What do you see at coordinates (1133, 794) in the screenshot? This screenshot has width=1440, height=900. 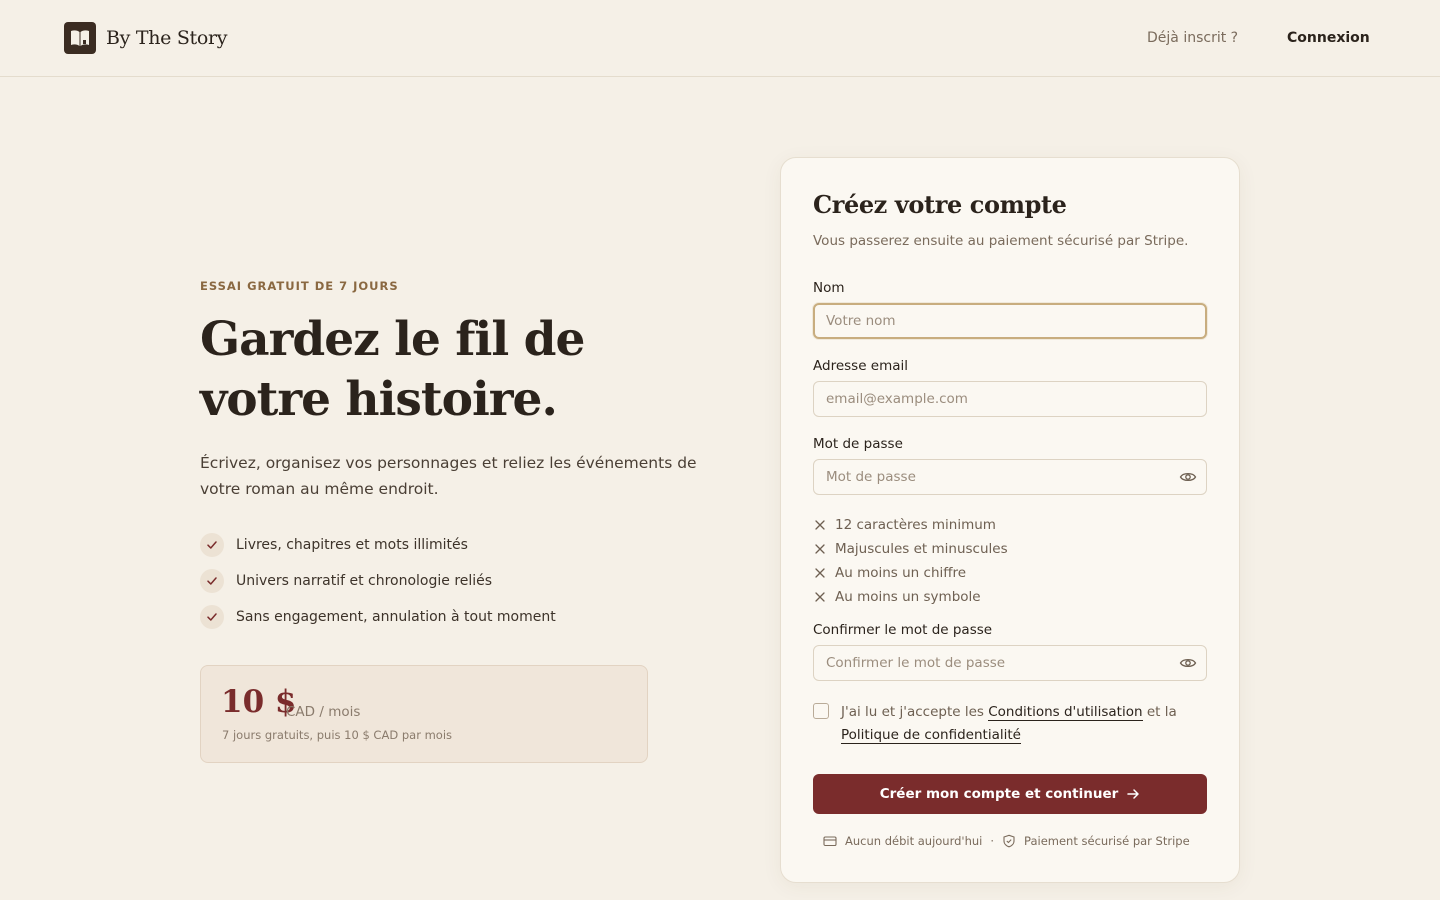 I see `arrow-right-icon` at bounding box center [1133, 794].